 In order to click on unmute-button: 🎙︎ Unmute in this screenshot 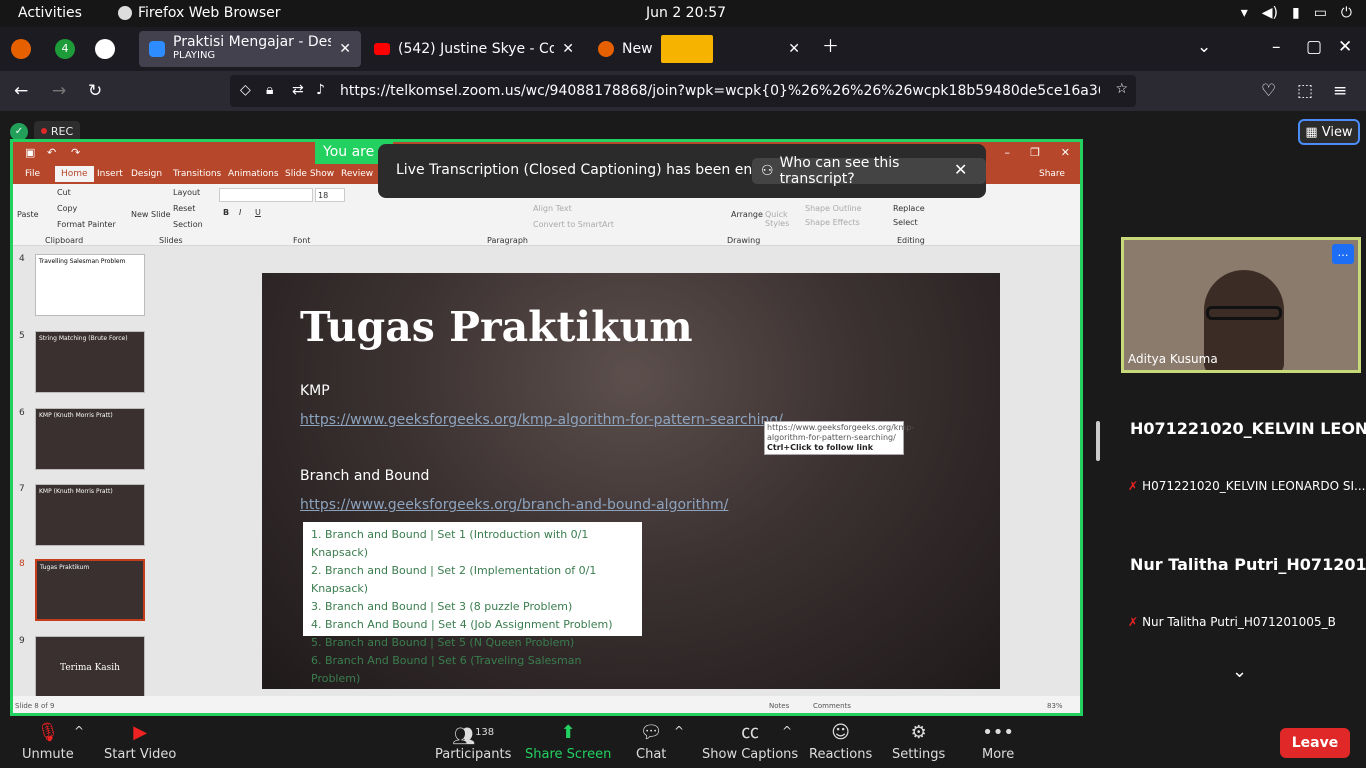, I will do `click(48, 742)`.